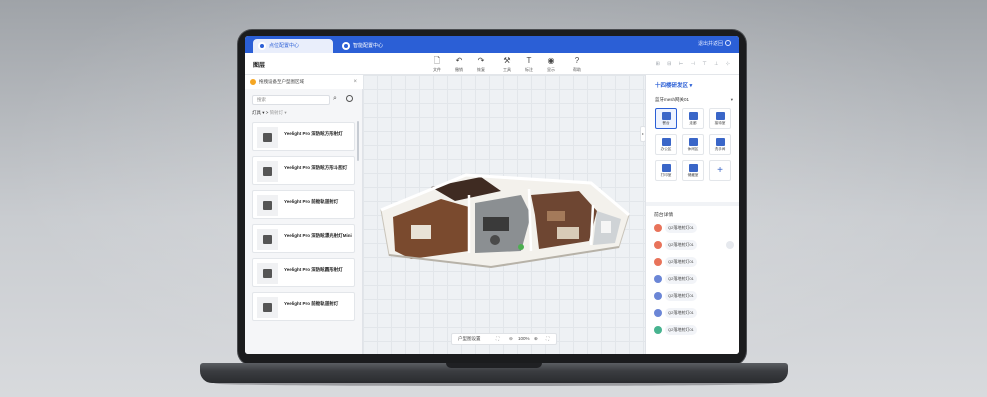  I want to click on zone-button: 休闲区, so click(693, 144).